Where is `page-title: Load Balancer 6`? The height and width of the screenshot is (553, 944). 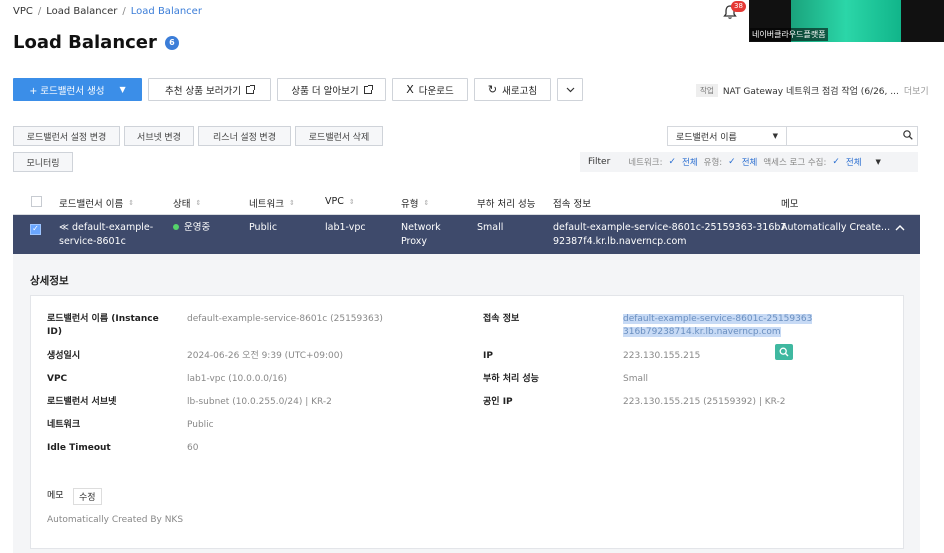 page-title: Load Balancer 6 is located at coordinates (96, 42).